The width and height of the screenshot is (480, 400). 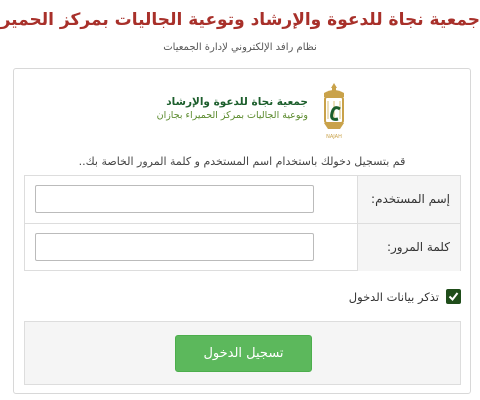 I want to click on page-subtitle: نظام رافد الإلكتروني لإدارة الجمعيات, so click(x=240, y=47).